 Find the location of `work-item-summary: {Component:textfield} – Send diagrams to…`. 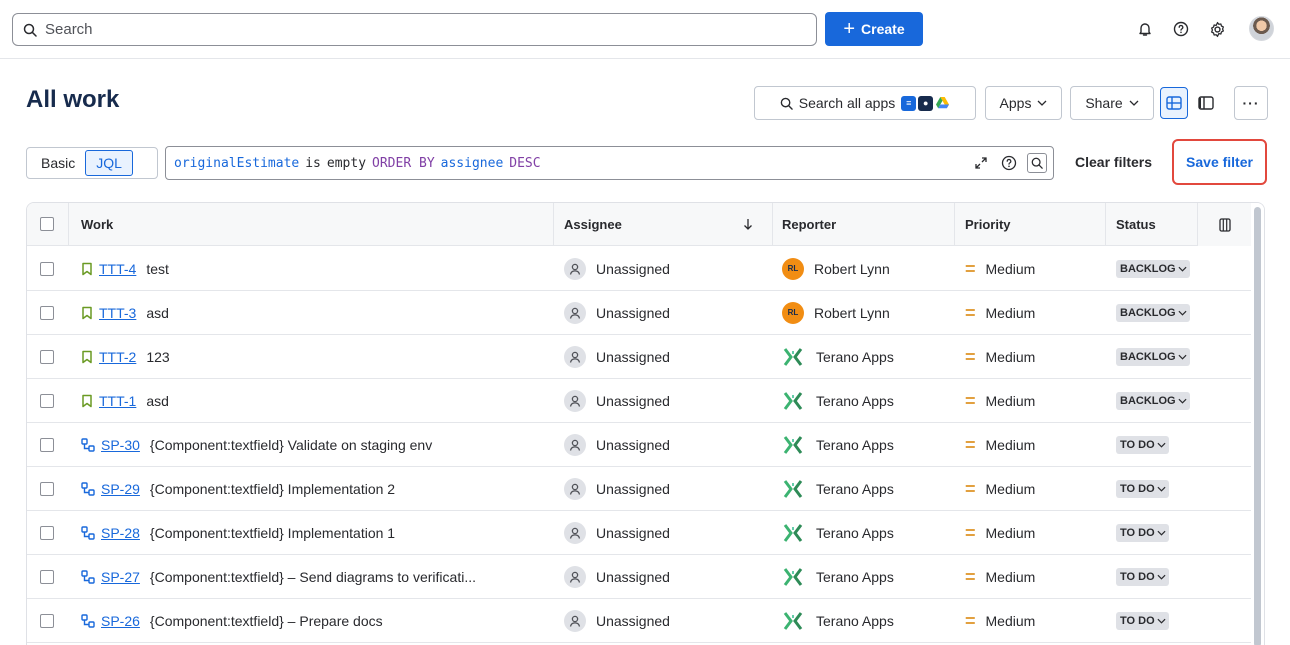

work-item-summary: {Component:textfield} – Send diagrams to… is located at coordinates (313, 577).